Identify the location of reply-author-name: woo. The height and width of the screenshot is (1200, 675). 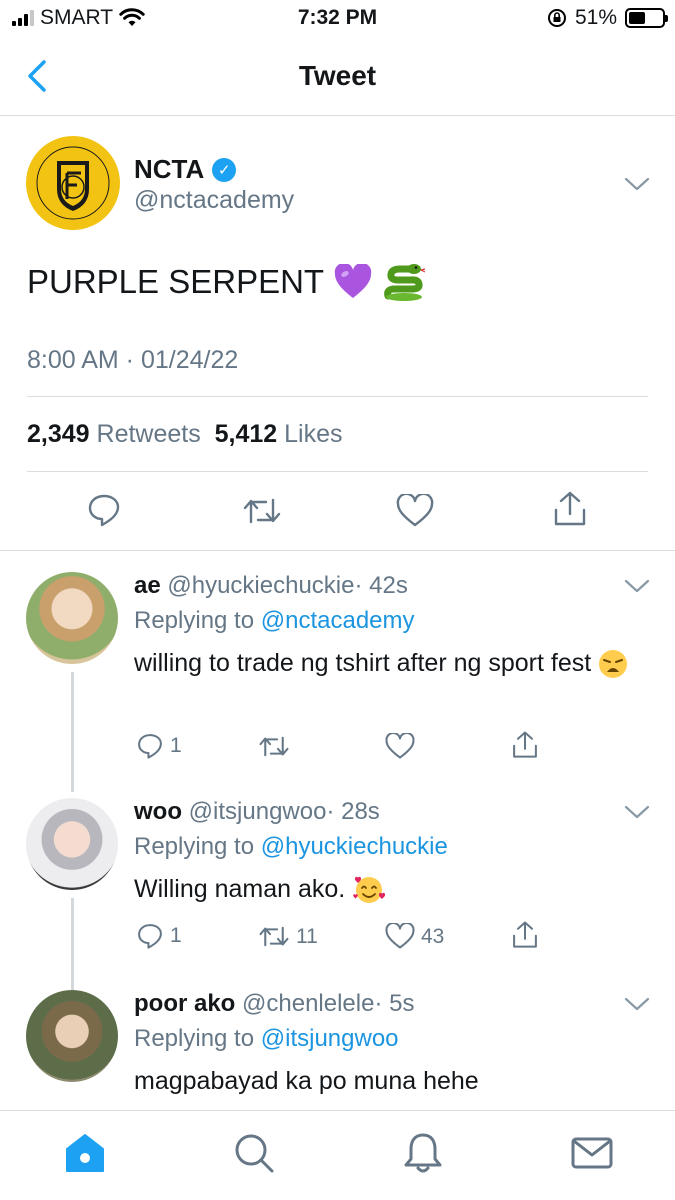
(158, 811).